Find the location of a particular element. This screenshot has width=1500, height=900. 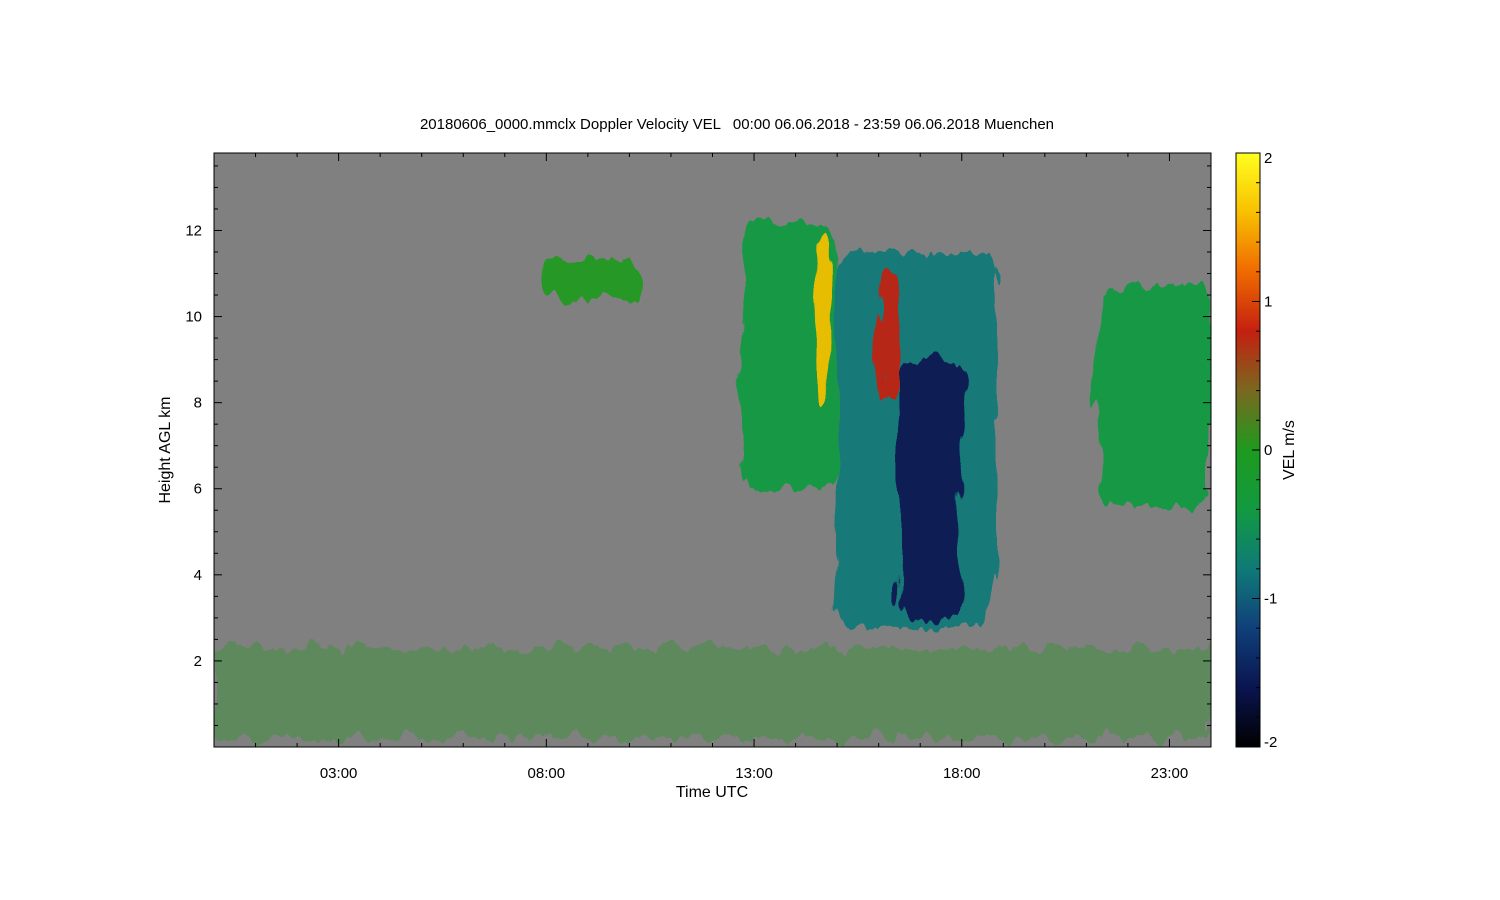

colorbar-tick-label: -1 is located at coordinates (1270, 599).